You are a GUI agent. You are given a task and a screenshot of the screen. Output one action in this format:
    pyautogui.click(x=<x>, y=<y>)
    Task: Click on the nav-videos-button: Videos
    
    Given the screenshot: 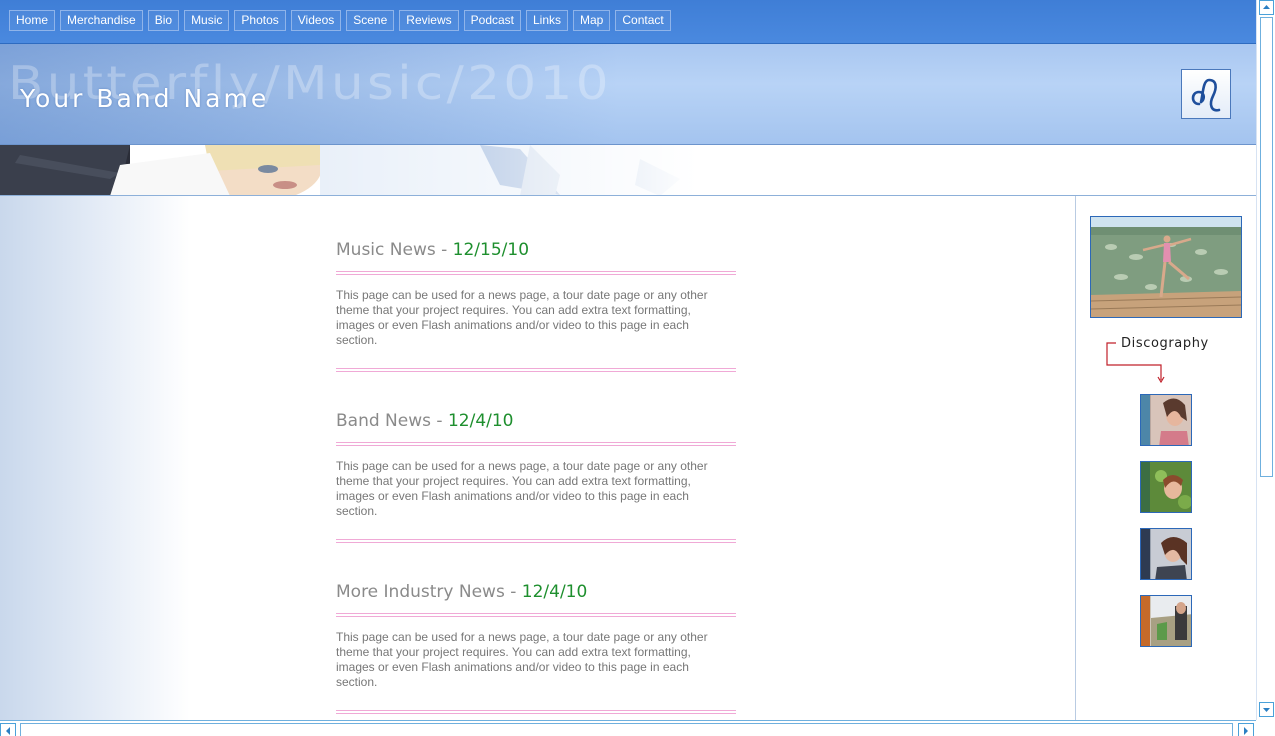 What is the action you would take?
    pyautogui.click(x=316, y=20)
    